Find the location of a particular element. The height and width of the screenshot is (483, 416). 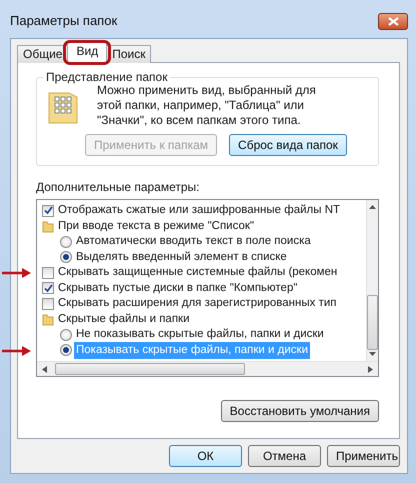

option-label: Скрывать защищенные системные файлы (рекомен is located at coordinates (198, 273).